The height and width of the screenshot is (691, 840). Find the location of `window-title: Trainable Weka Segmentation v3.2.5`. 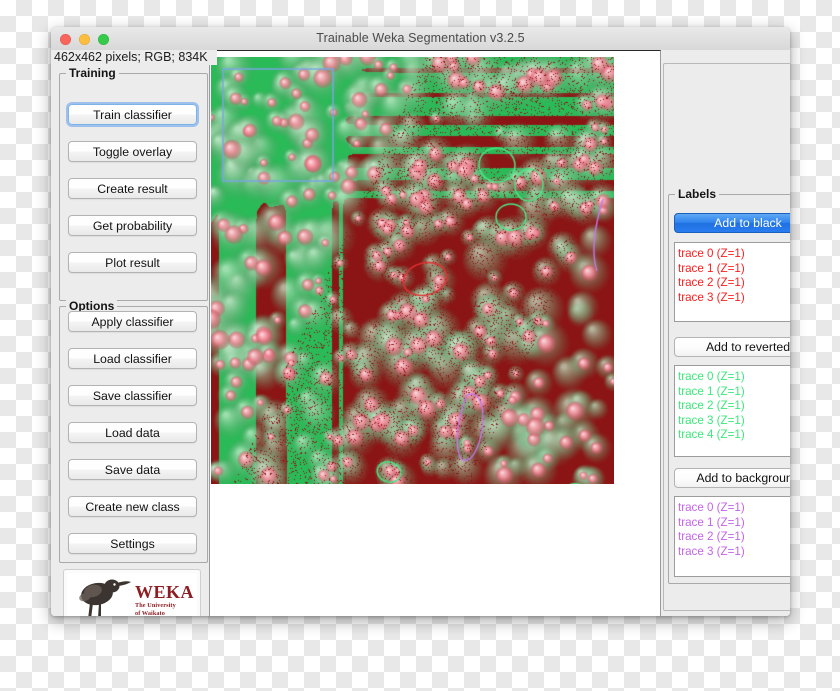

window-title: Trainable Weka Segmentation v3.2.5 is located at coordinates (420, 38).